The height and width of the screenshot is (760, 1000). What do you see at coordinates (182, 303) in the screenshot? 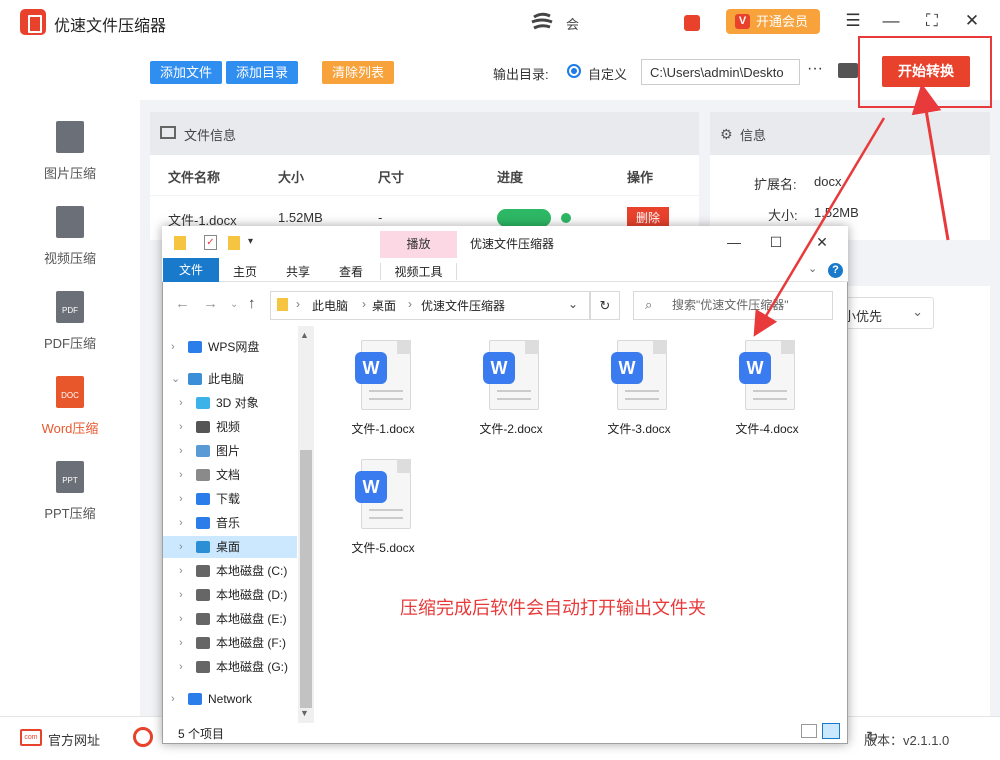
I see `back-icon: ←` at bounding box center [182, 303].